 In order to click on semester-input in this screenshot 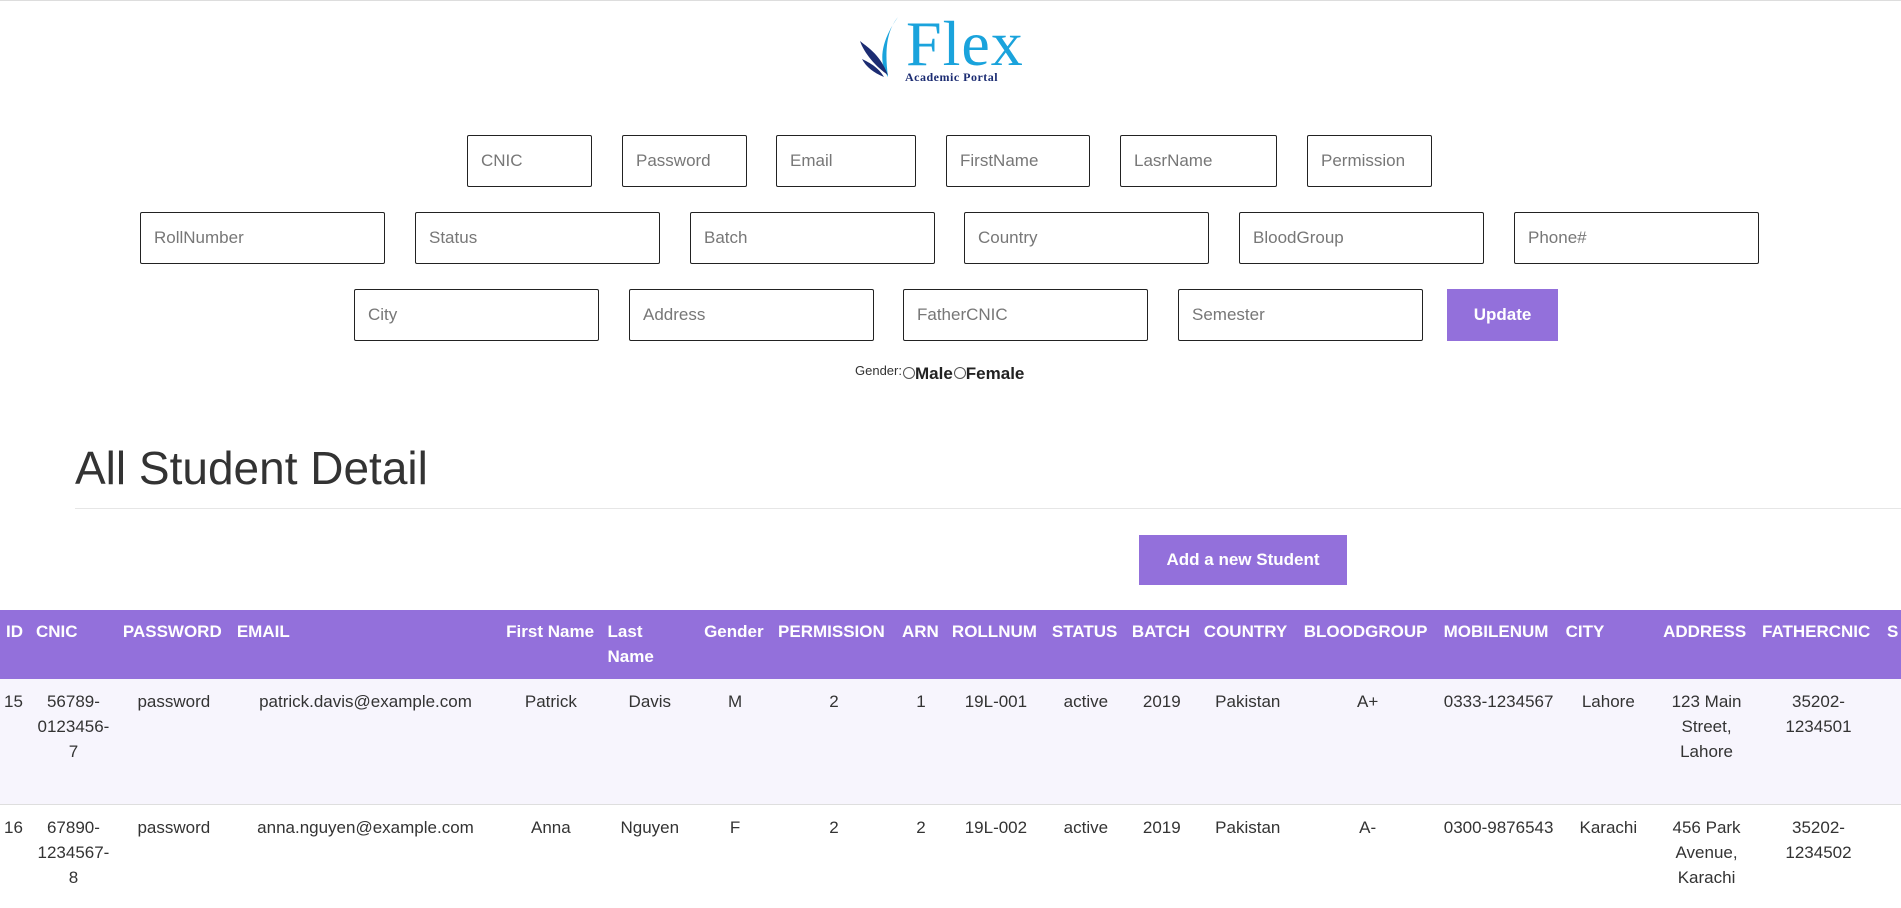, I will do `click(1300, 315)`.